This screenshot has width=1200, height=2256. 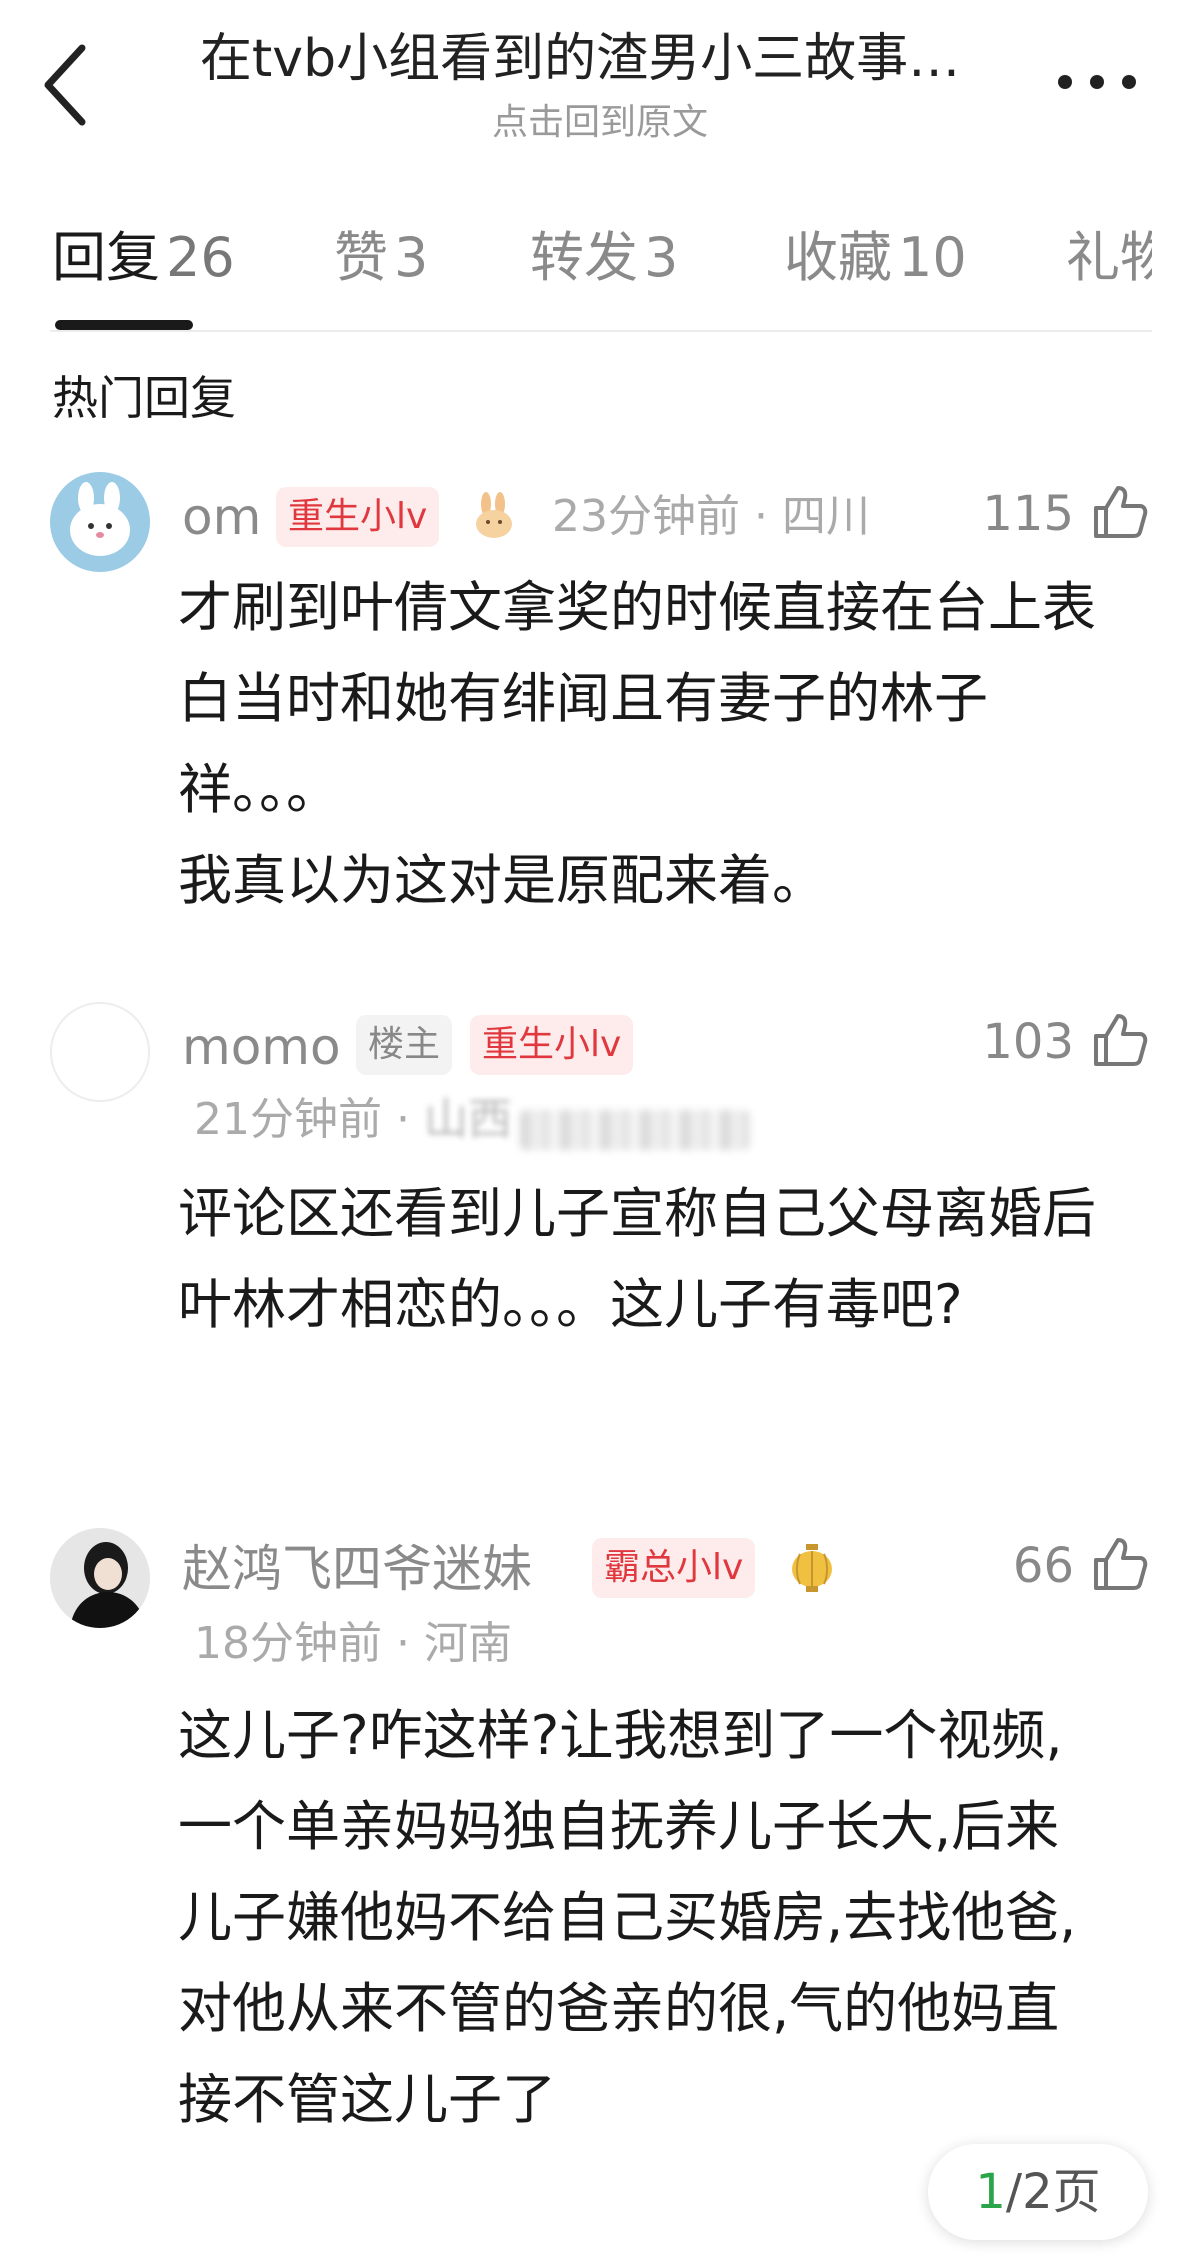 I want to click on comment-location: 山西, so click(x=467, y=1119).